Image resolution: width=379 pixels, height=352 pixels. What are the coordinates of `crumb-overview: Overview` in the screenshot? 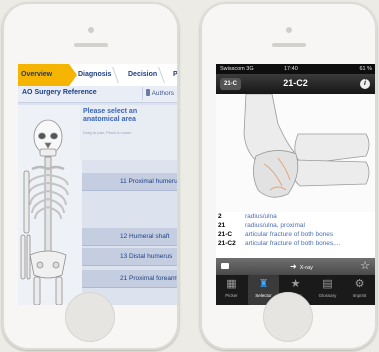 It's located at (47, 75).